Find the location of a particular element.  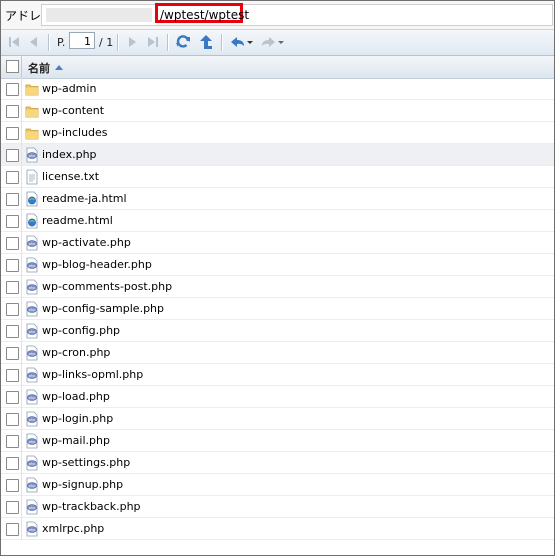

toolbar-divider is located at coordinates (49, 42).